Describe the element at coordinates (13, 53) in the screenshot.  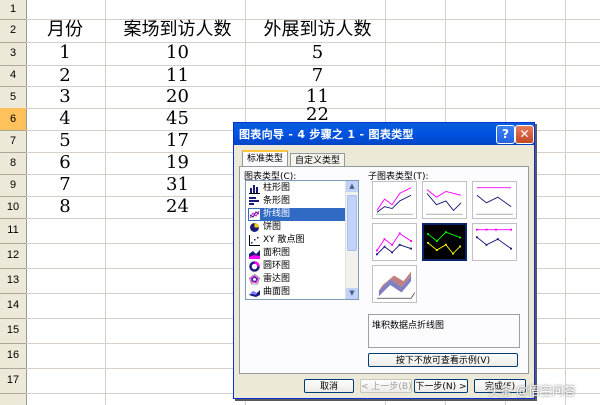
I see `row-number: 3` at that location.